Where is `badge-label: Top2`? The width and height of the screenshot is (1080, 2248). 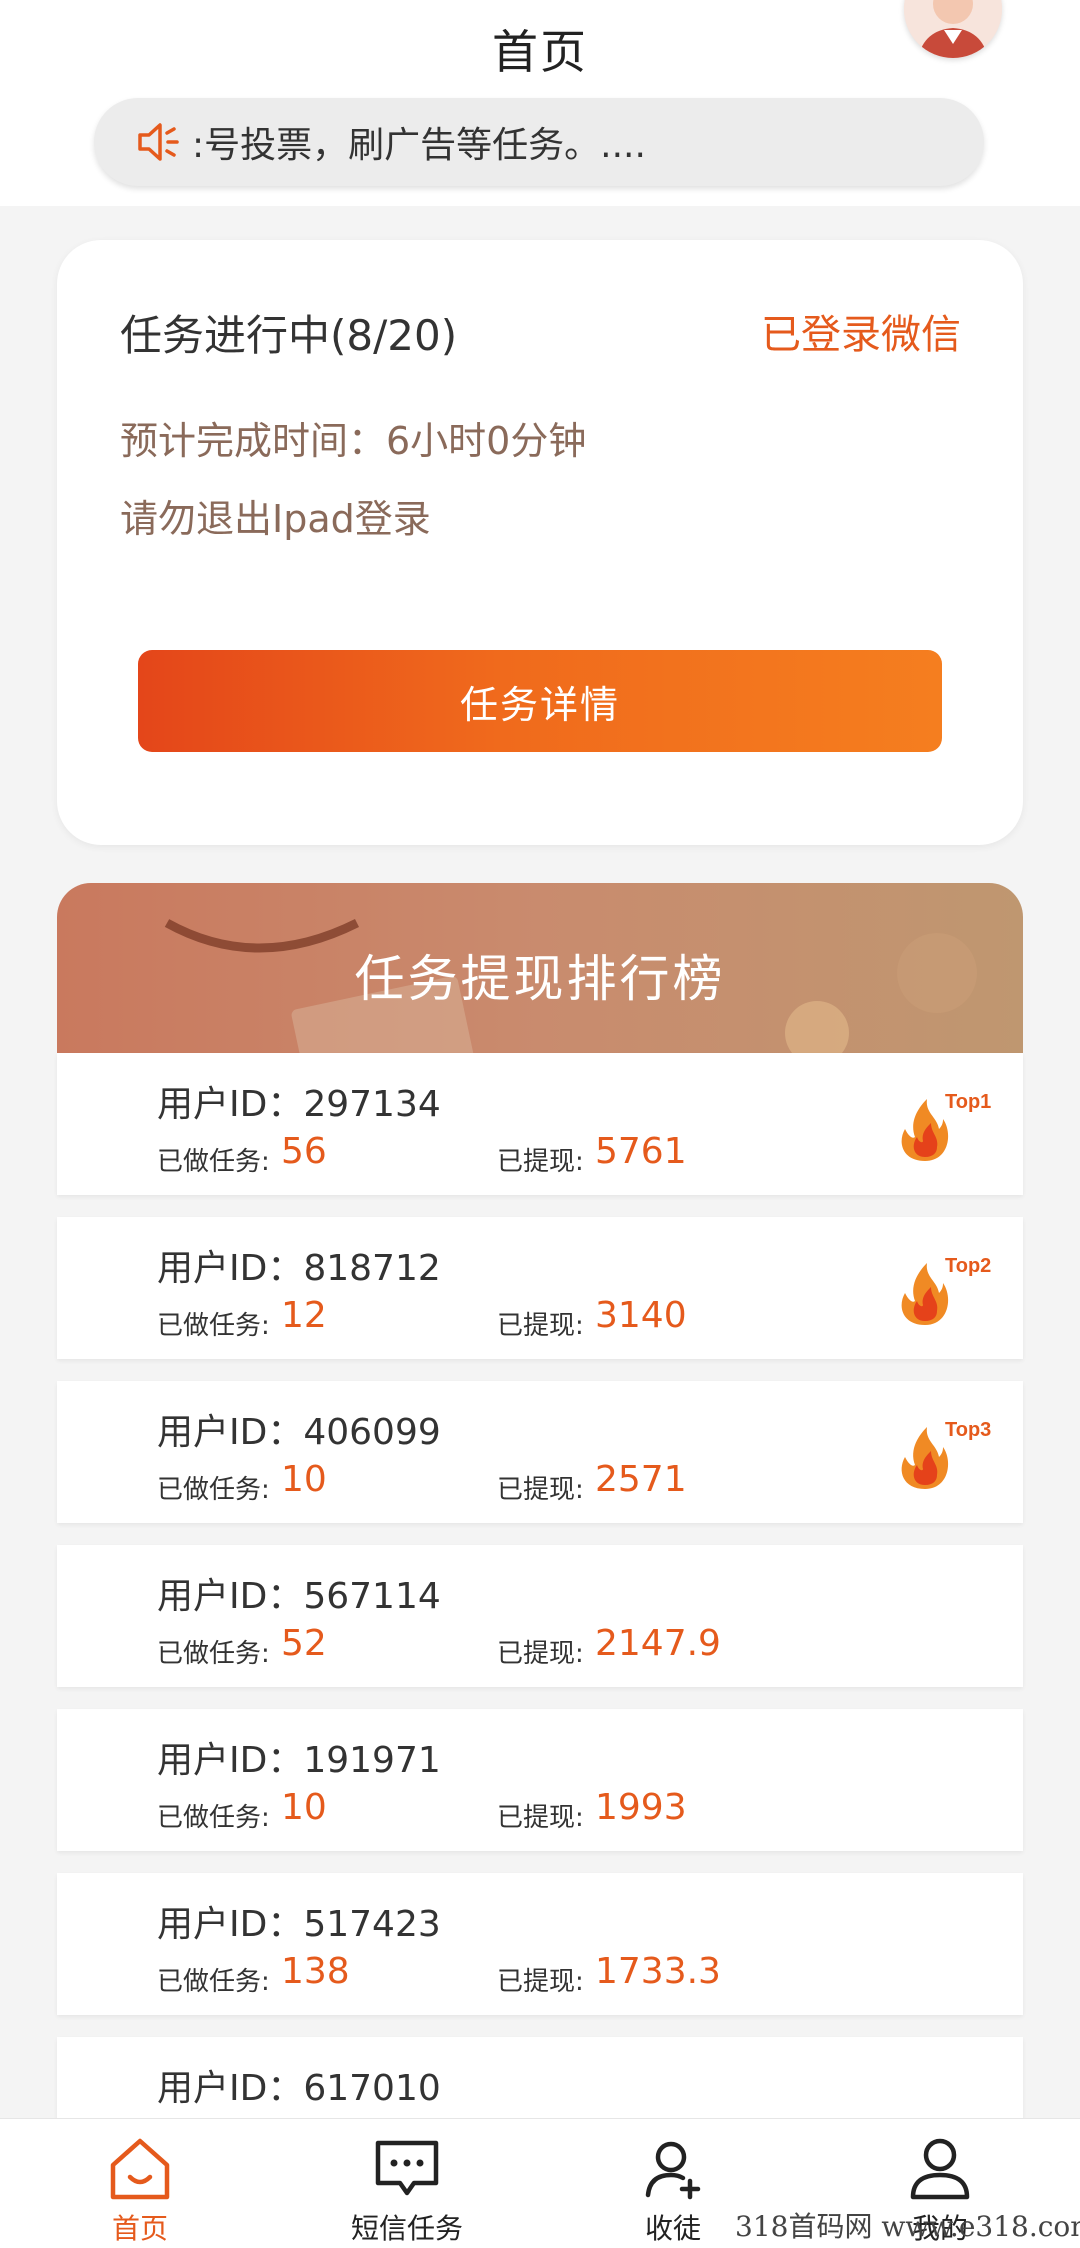 badge-label: Top2 is located at coordinates (968, 1266).